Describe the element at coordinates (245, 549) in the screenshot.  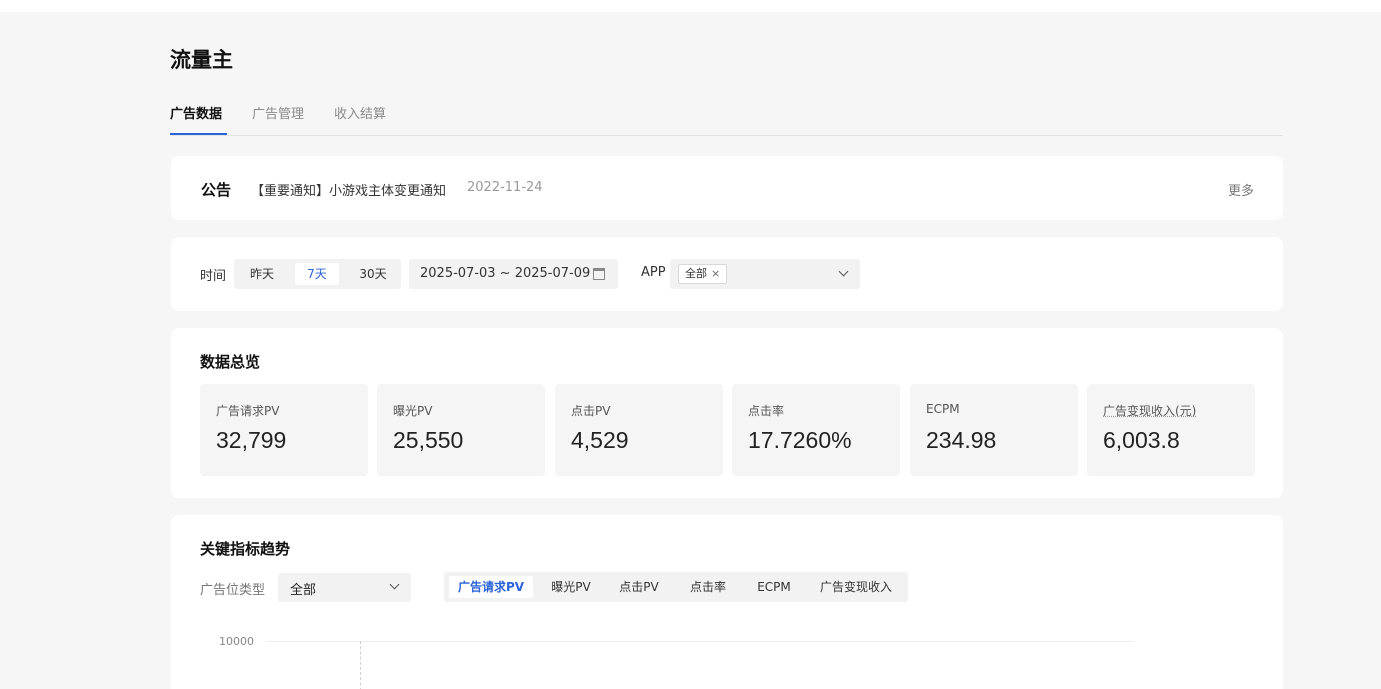
I see `trend-title: 关键指标趋势` at that location.